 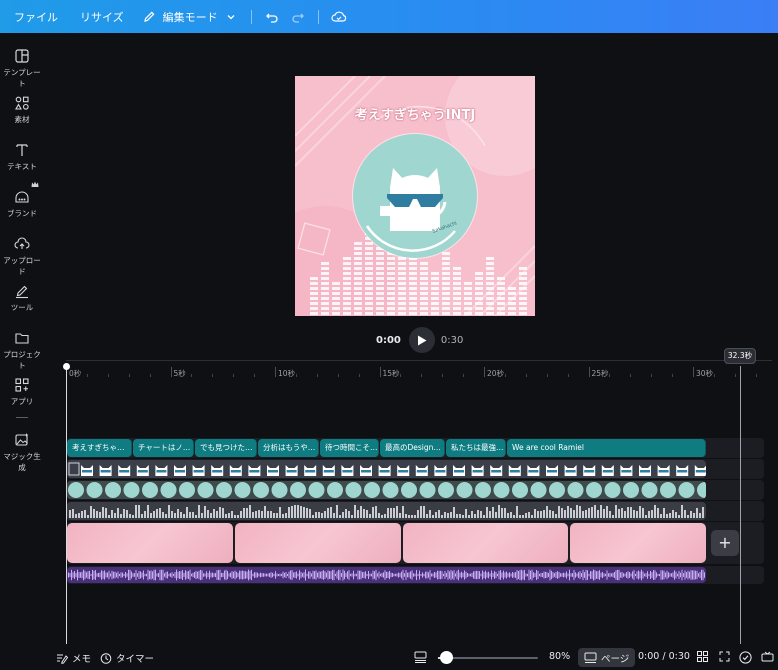 I want to click on fullscreen-icon, so click(x=724, y=656).